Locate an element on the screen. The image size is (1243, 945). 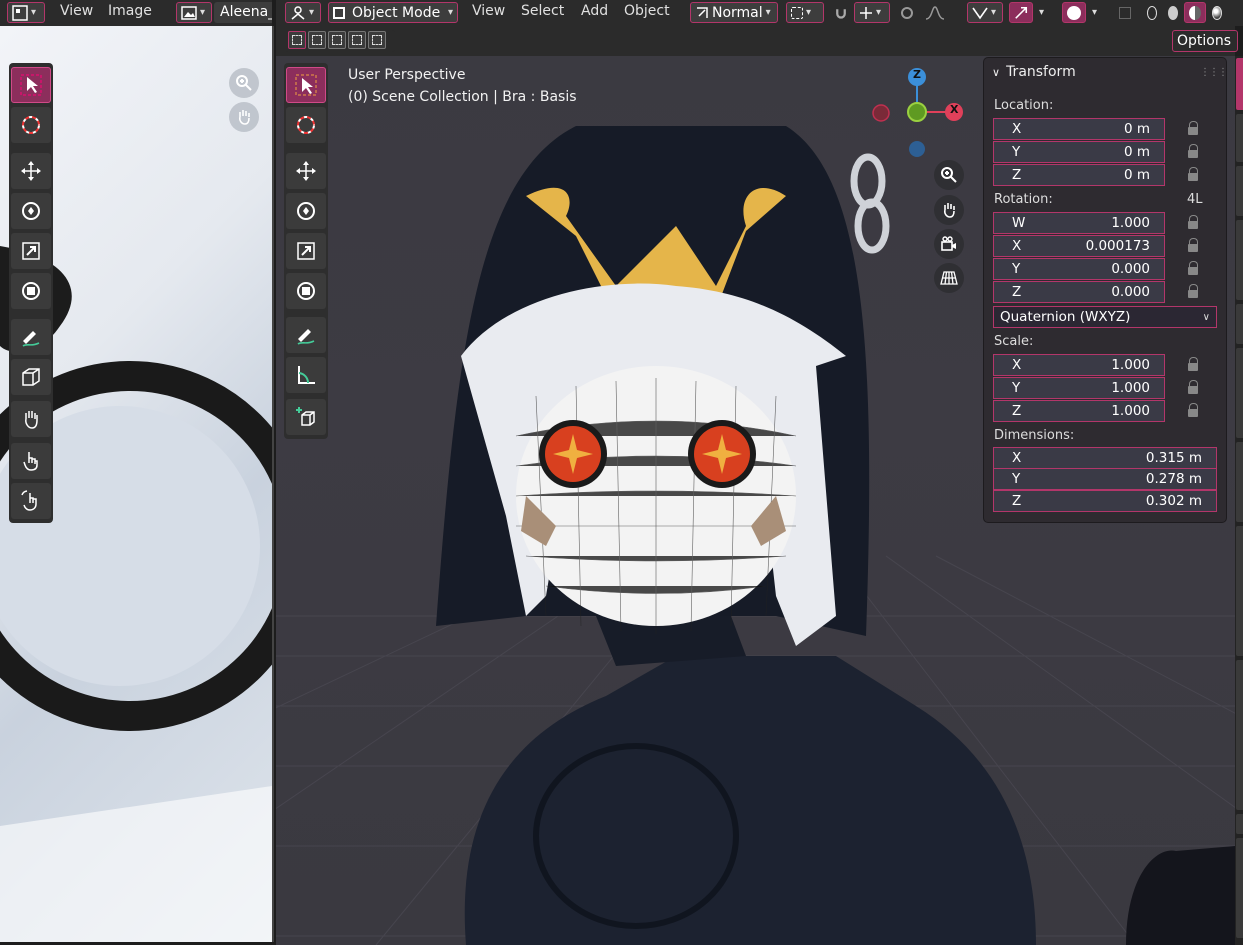
location-x-field: X0 m is located at coordinates (1079, 129).